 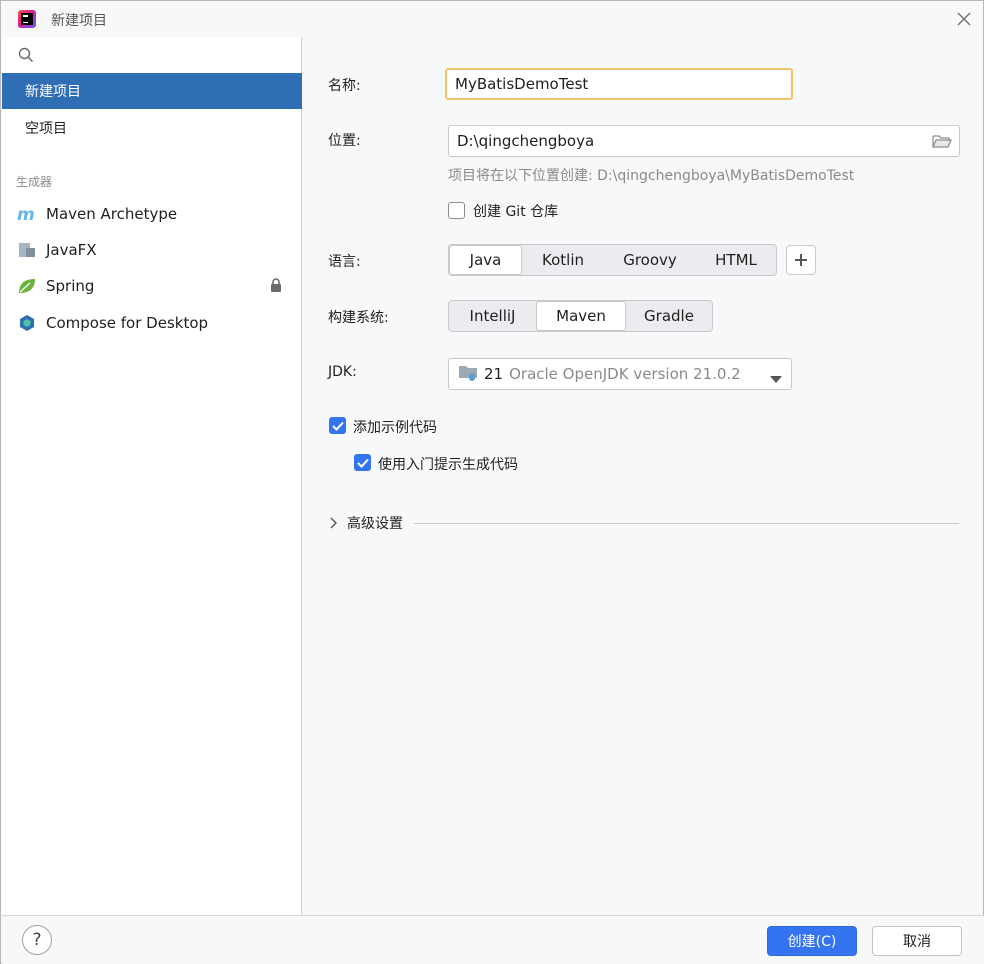 I want to click on build-option-maven: Maven, so click(x=581, y=316).